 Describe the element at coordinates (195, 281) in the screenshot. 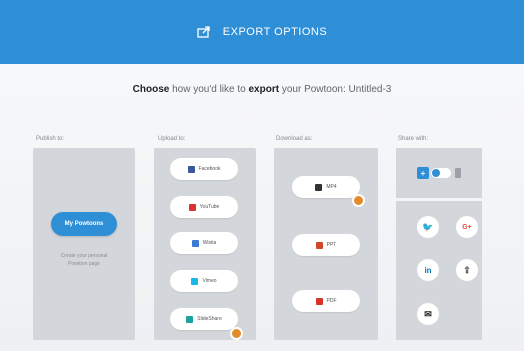

I see `vimeo-icon` at that location.